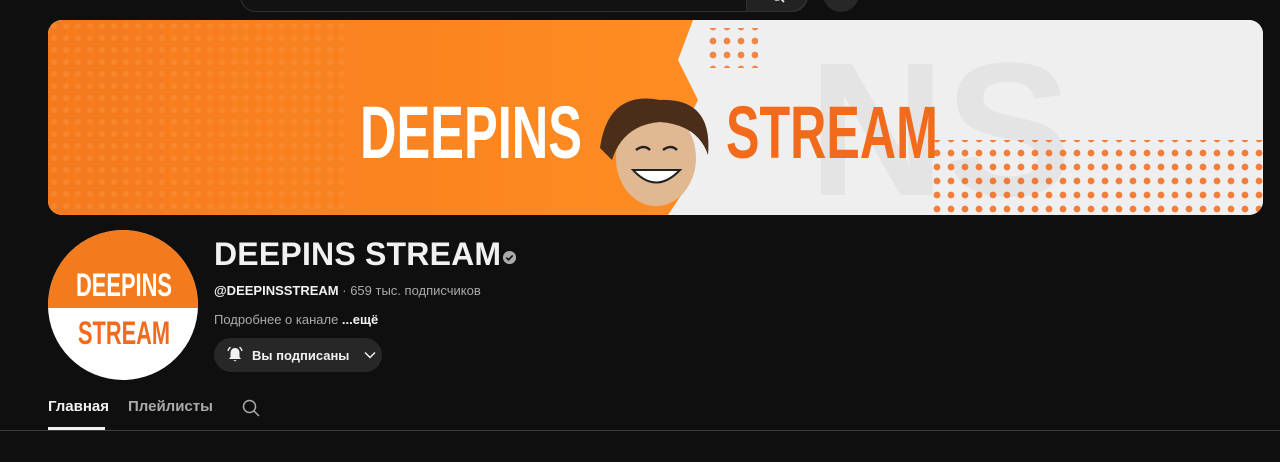 Image resolution: width=1280 pixels, height=462 pixels. What do you see at coordinates (841, 6) in the screenshot?
I see `mic-icon` at bounding box center [841, 6].